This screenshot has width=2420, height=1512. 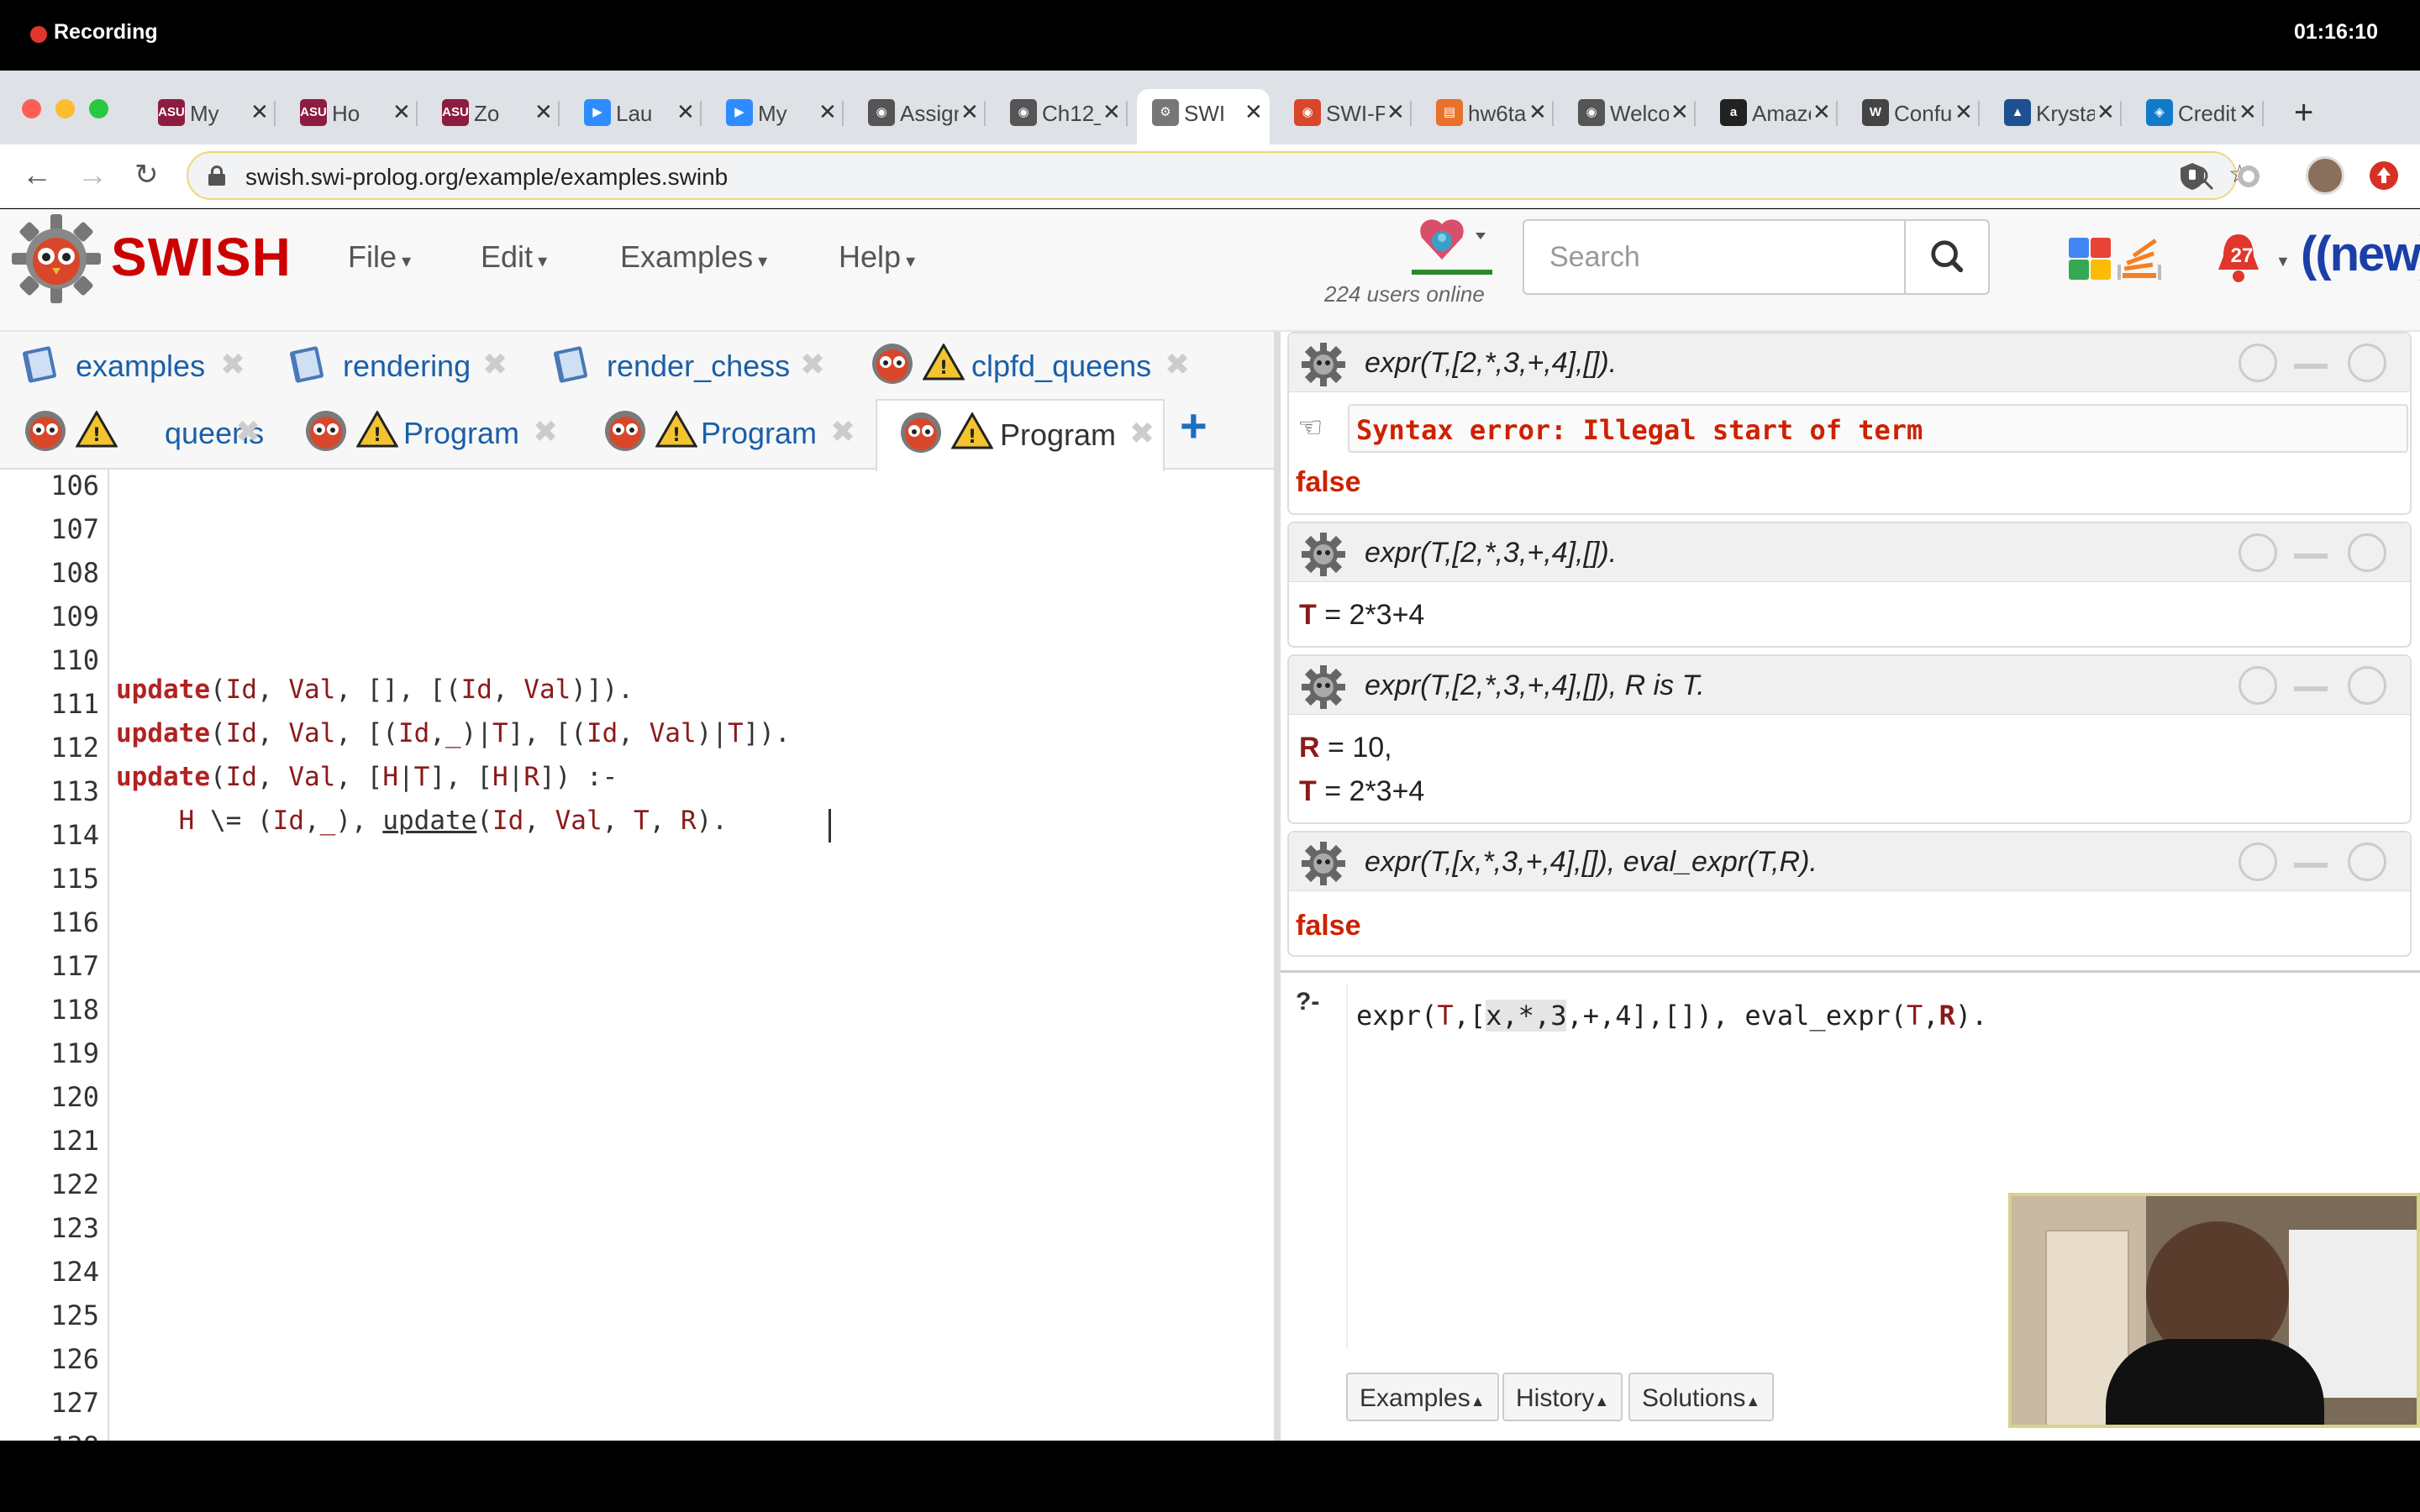 I want to click on reload-icon: ↻, so click(x=146, y=175).